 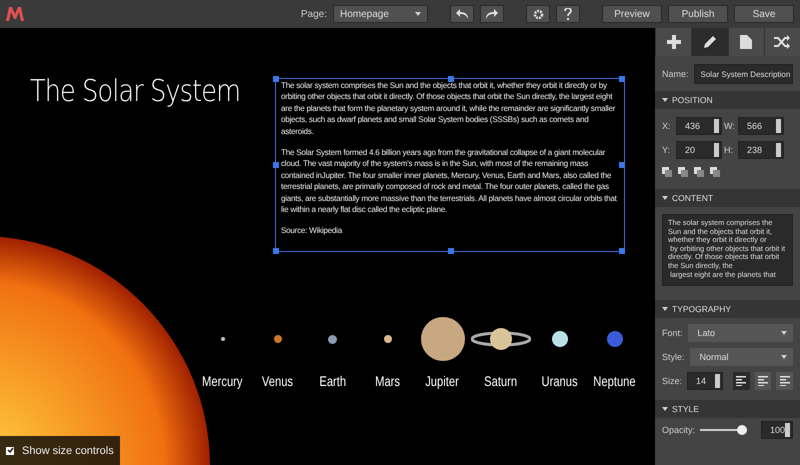 I want to click on settings-icon, so click(x=538, y=14).